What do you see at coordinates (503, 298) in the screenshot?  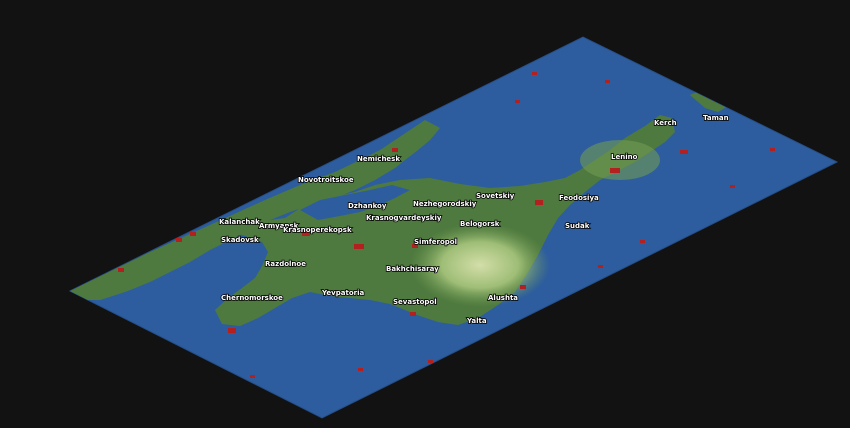 I see `town-label-alushta: Alushta` at bounding box center [503, 298].